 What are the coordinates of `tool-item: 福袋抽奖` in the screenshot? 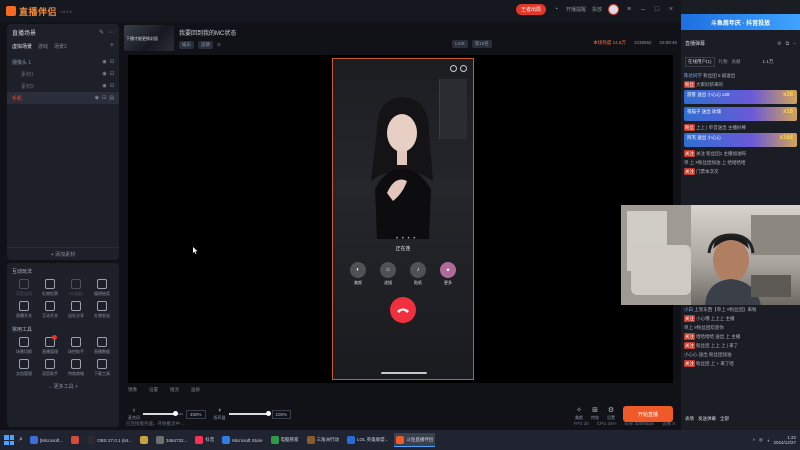 It's located at (102, 288).